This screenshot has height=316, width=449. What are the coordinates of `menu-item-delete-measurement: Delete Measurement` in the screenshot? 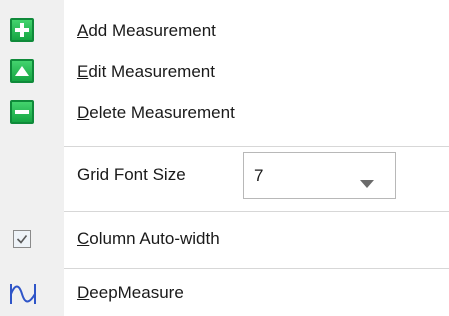 It's located at (224, 114).